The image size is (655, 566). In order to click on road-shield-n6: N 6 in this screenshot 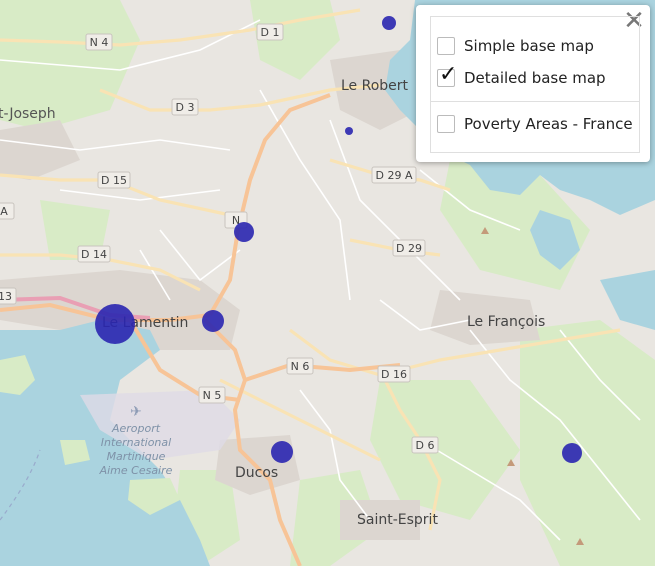, I will do `click(300, 366)`.